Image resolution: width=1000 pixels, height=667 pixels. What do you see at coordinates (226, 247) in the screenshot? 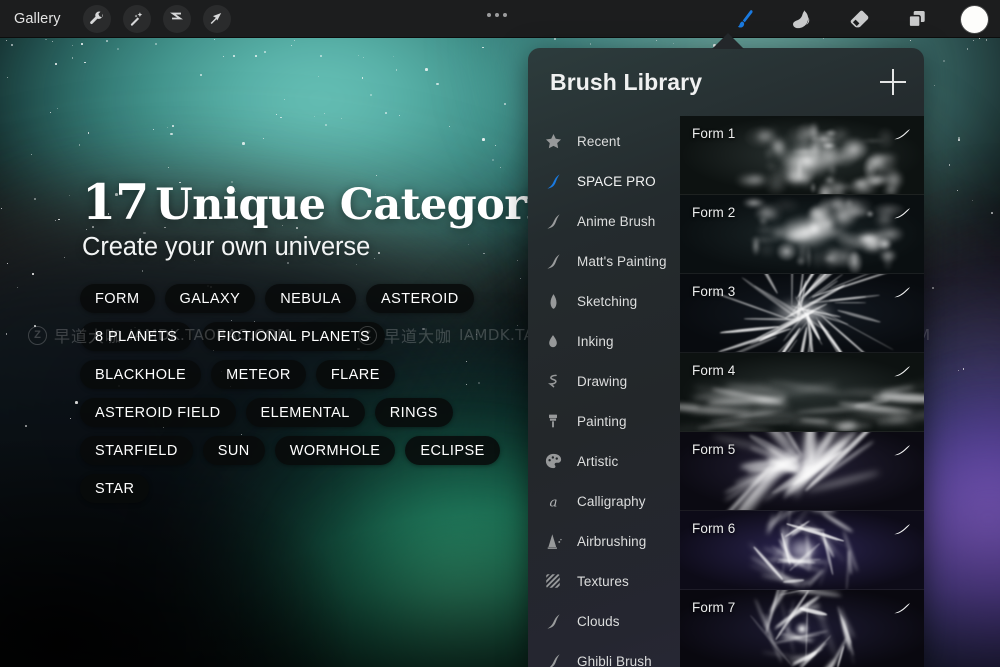
I see `headline-subtitle: Create your own universe` at bounding box center [226, 247].